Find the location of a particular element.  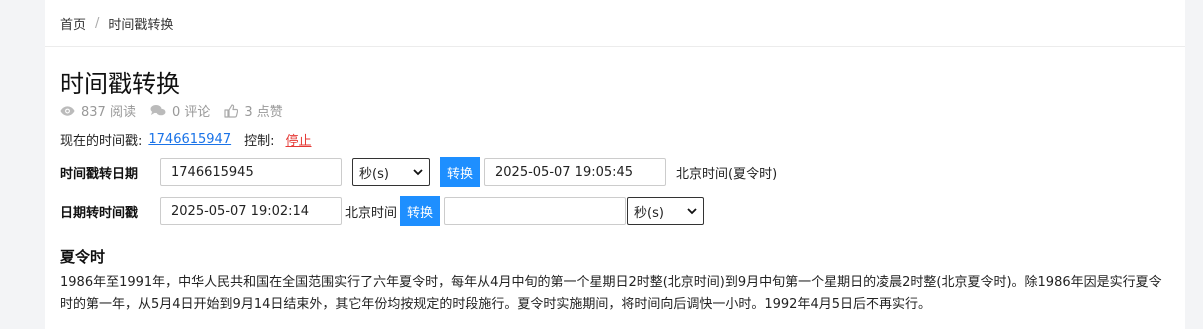

breadcrumb-home-link: 首页 is located at coordinates (73, 23).